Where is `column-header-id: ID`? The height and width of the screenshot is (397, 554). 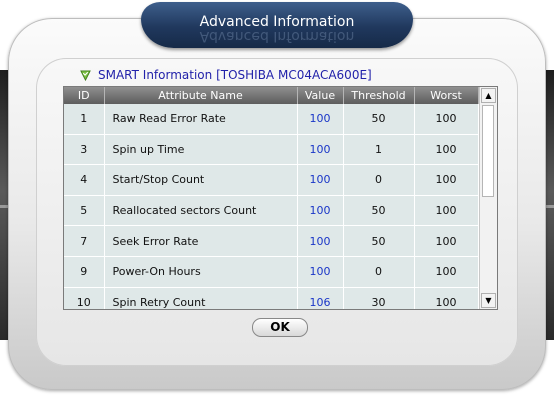
column-header-id: ID is located at coordinates (84, 95).